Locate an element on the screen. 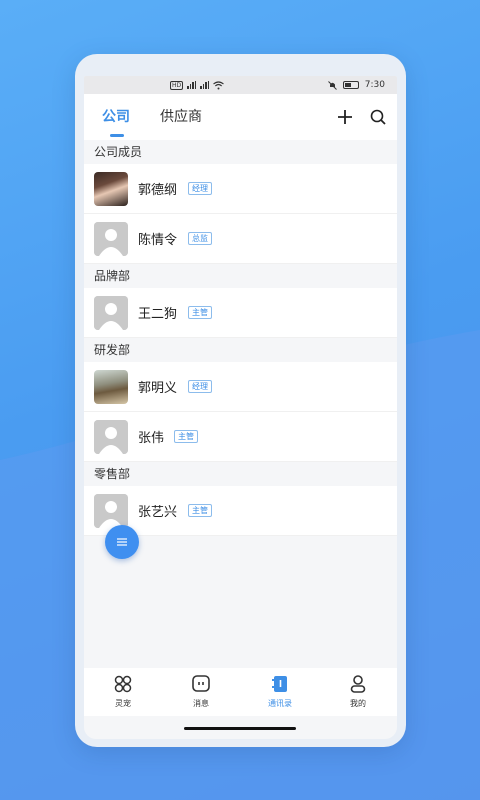 This screenshot has width=480, height=800. contact-row: 王二狗 主管 is located at coordinates (240, 313).